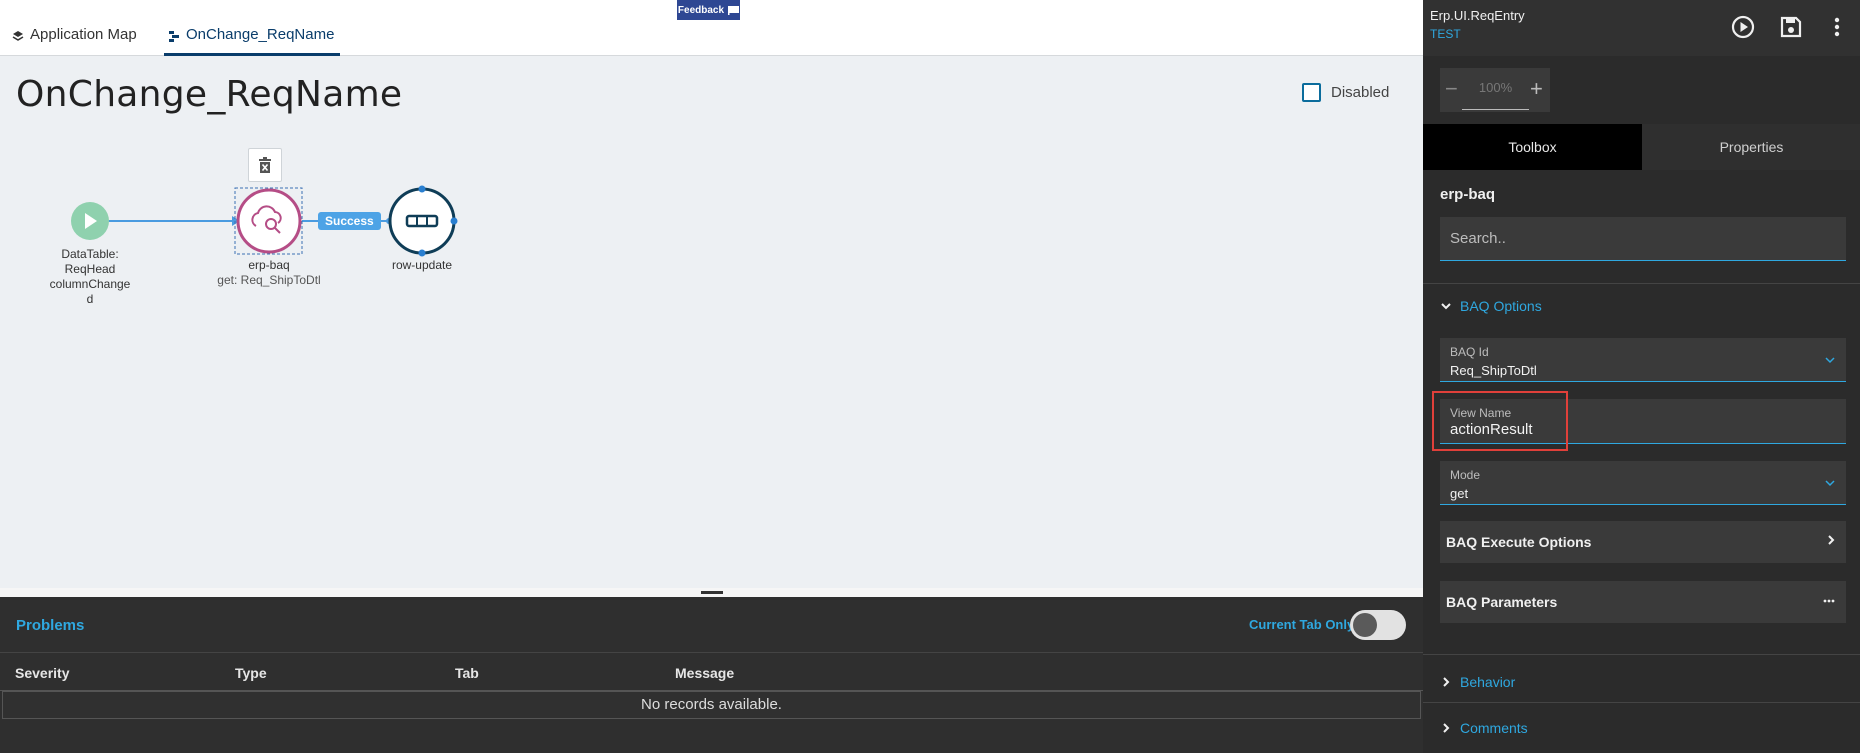 The image size is (1860, 753). I want to click on behavior-section: Behavior, so click(1477, 682).